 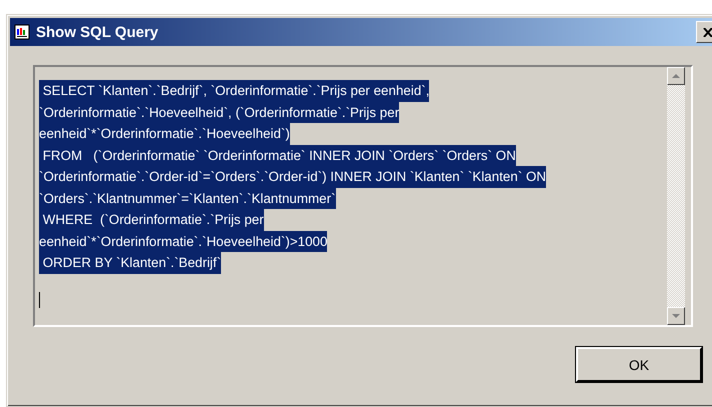 What do you see at coordinates (676, 196) in the screenshot?
I see `scrollbar` at bounding box center [676, 196].